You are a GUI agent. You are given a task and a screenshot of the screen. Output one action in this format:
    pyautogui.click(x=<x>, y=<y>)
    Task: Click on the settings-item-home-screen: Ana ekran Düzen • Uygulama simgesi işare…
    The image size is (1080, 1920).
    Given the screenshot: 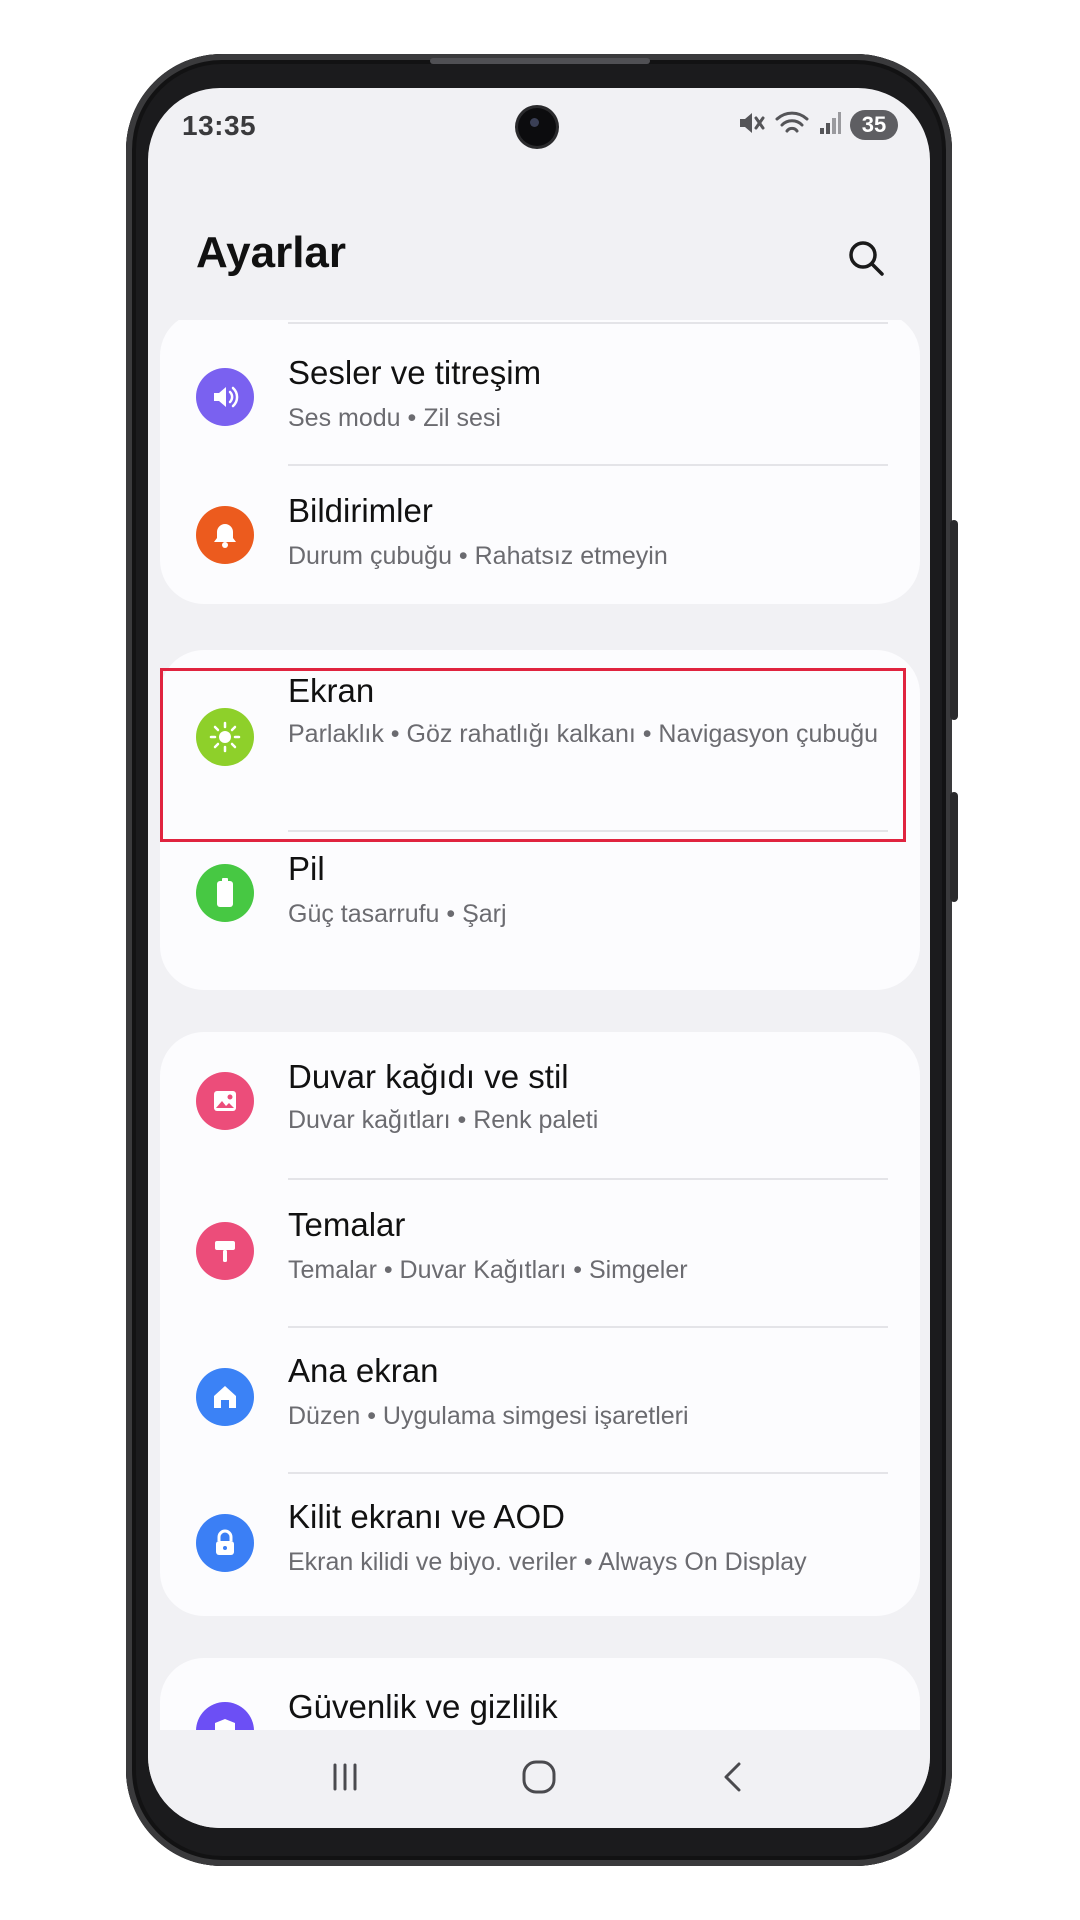 What is the action you would take?
    pyautogui.click(x=540, y=1400)
    